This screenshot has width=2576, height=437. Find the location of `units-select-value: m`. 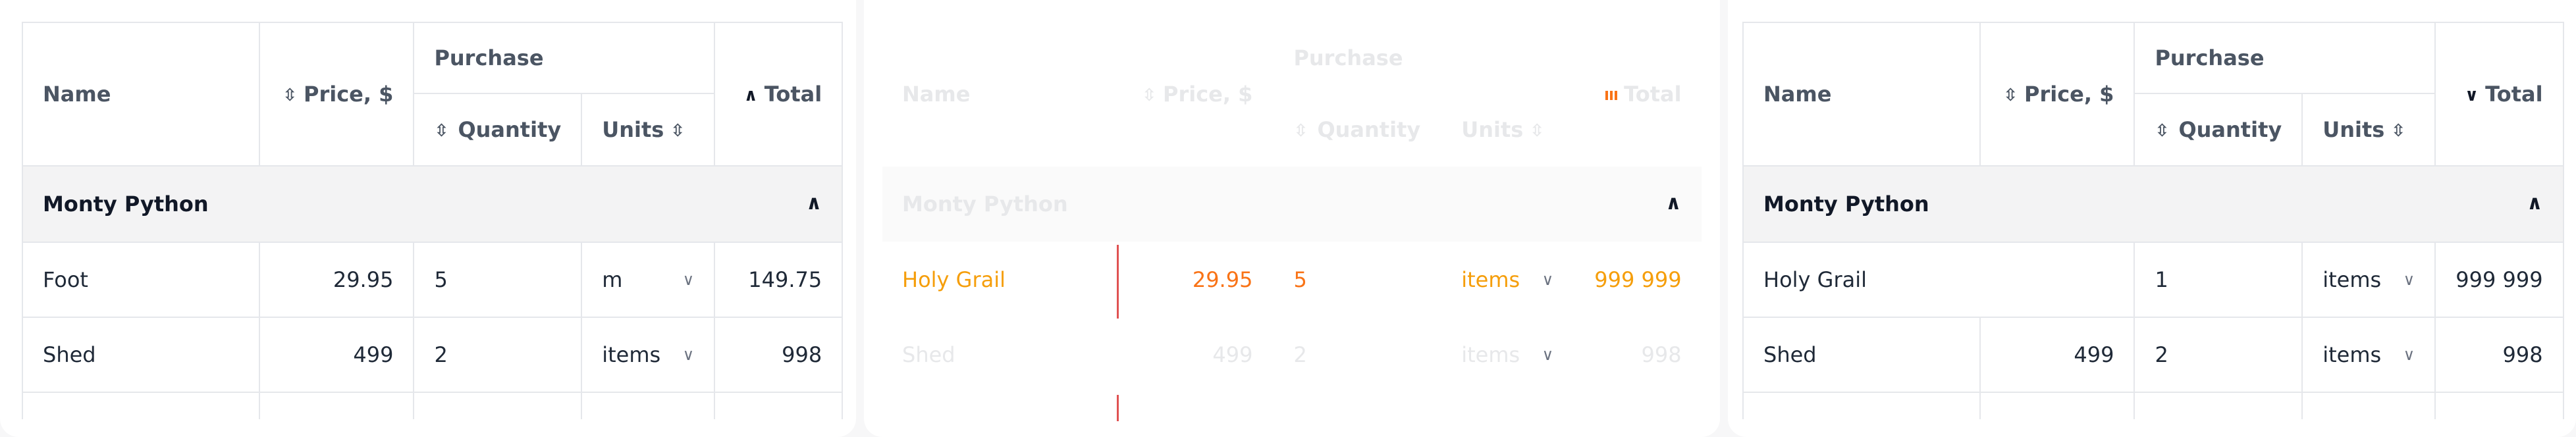

units-select-value: m is located at coordinates (612, 279).